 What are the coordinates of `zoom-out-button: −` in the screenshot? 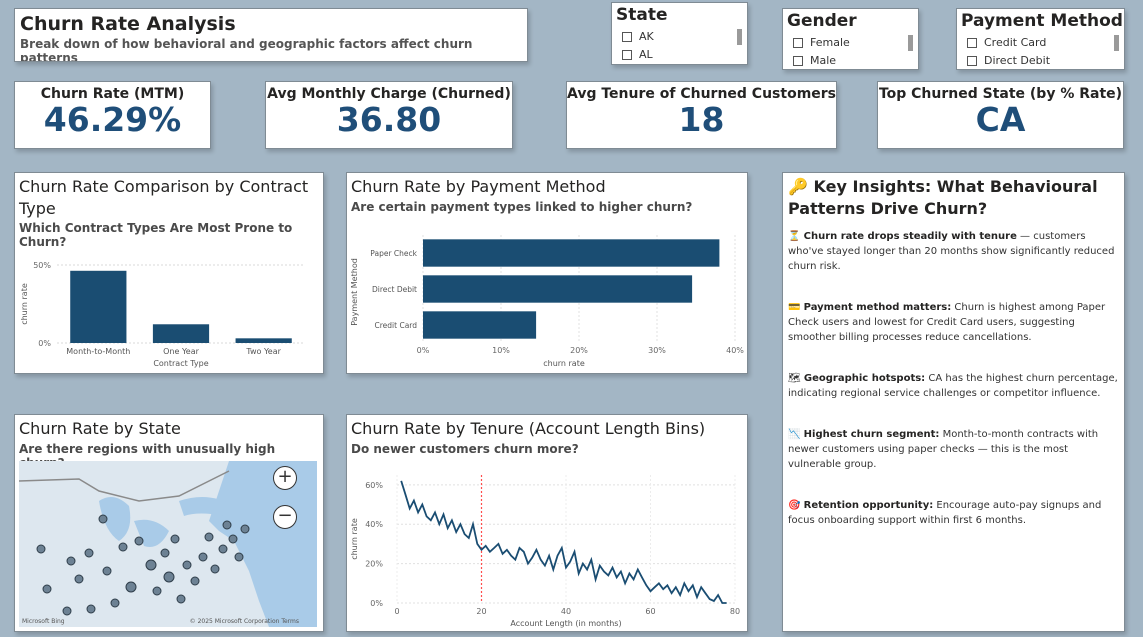 It's located at (285, 517).